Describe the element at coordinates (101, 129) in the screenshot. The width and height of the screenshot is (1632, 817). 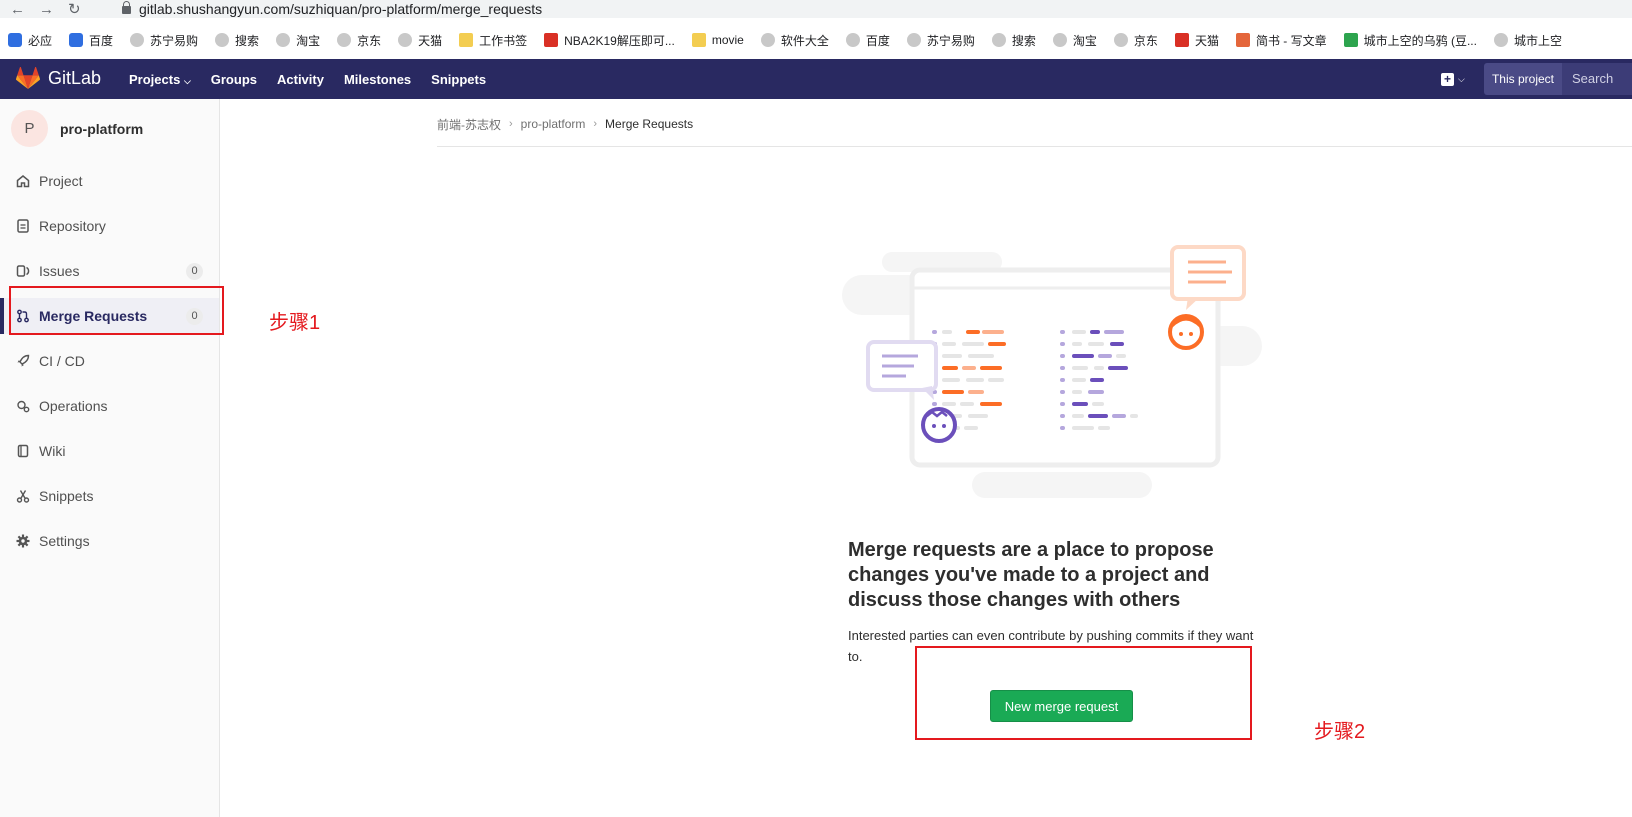
I see `project-name: pro-platform` at that location.